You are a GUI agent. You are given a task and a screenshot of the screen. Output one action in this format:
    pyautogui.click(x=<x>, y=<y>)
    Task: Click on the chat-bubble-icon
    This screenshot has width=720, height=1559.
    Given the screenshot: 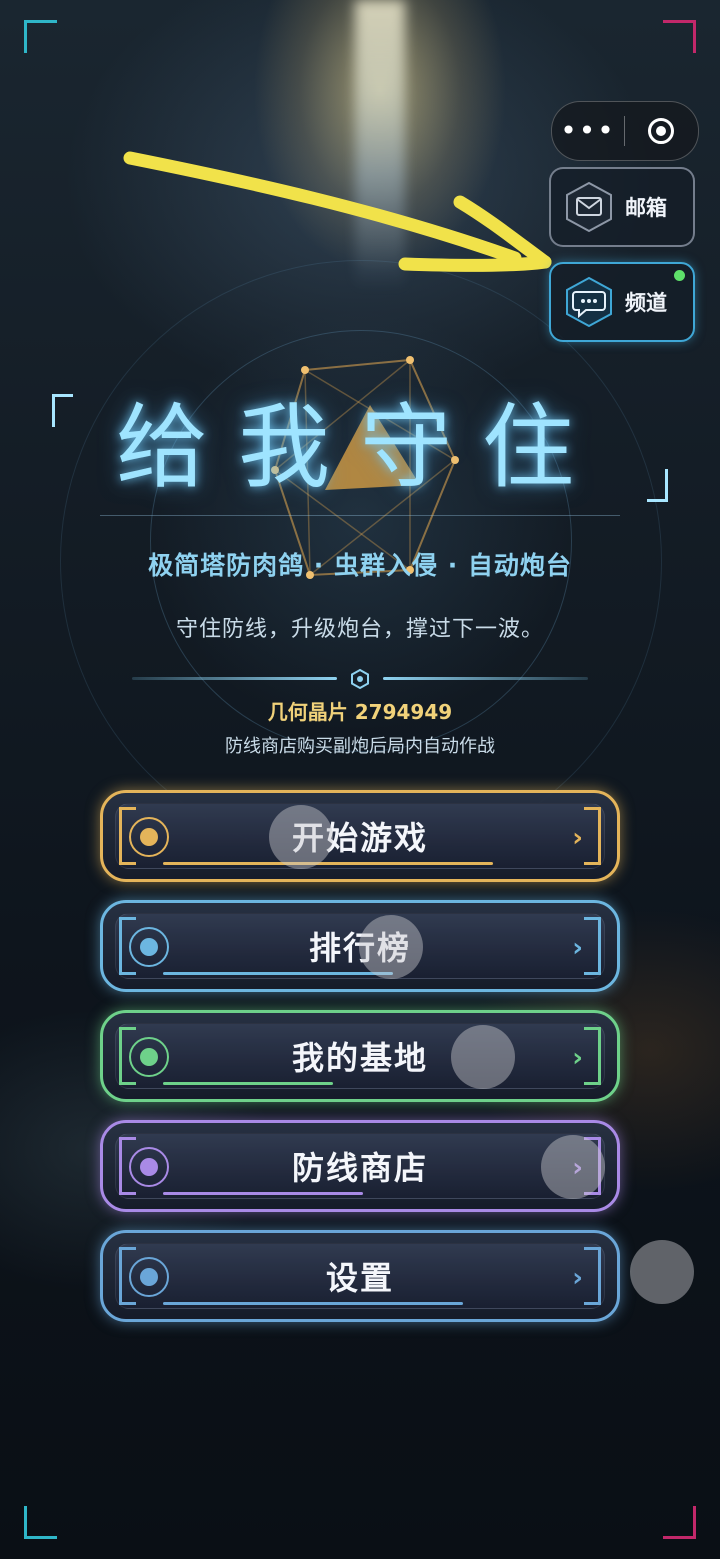 What is the action you would take?
    pyautogui.click(x=589, y=302)
    